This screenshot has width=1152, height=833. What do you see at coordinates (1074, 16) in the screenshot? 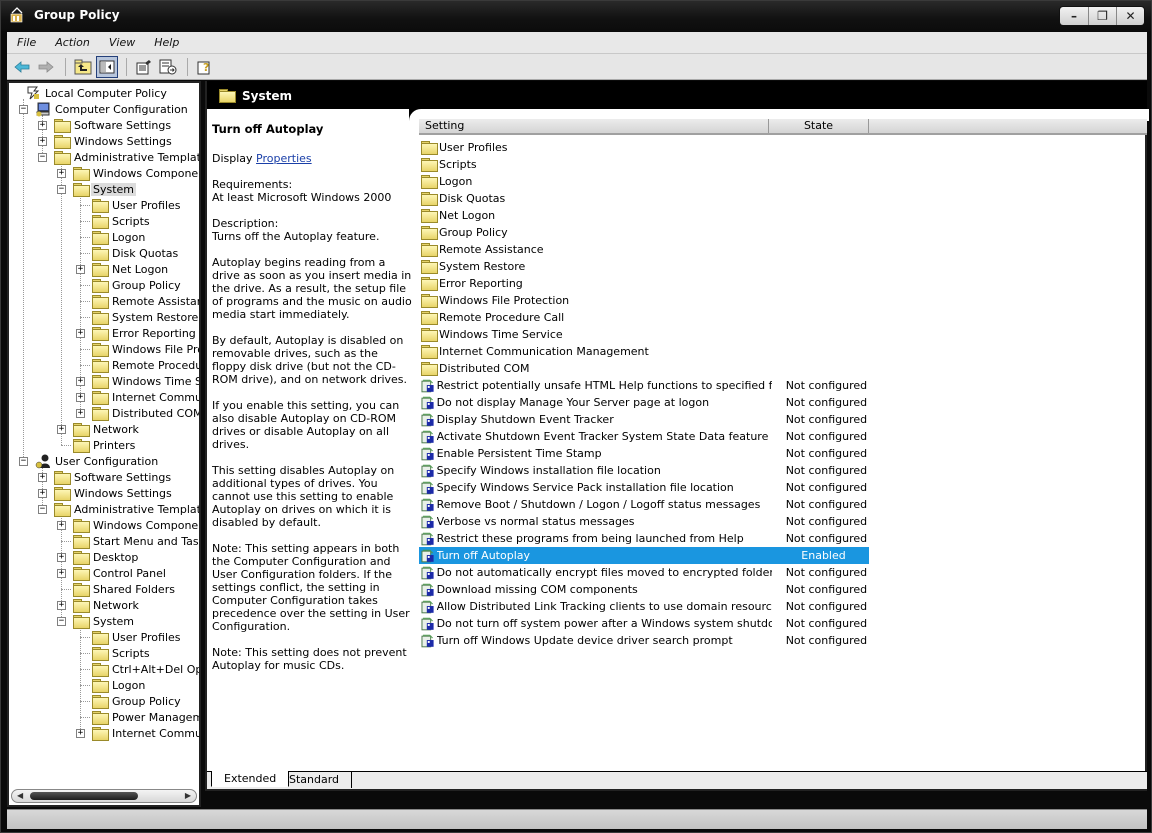
I see `minimize-button: –` at bounding box center [1074, 16].